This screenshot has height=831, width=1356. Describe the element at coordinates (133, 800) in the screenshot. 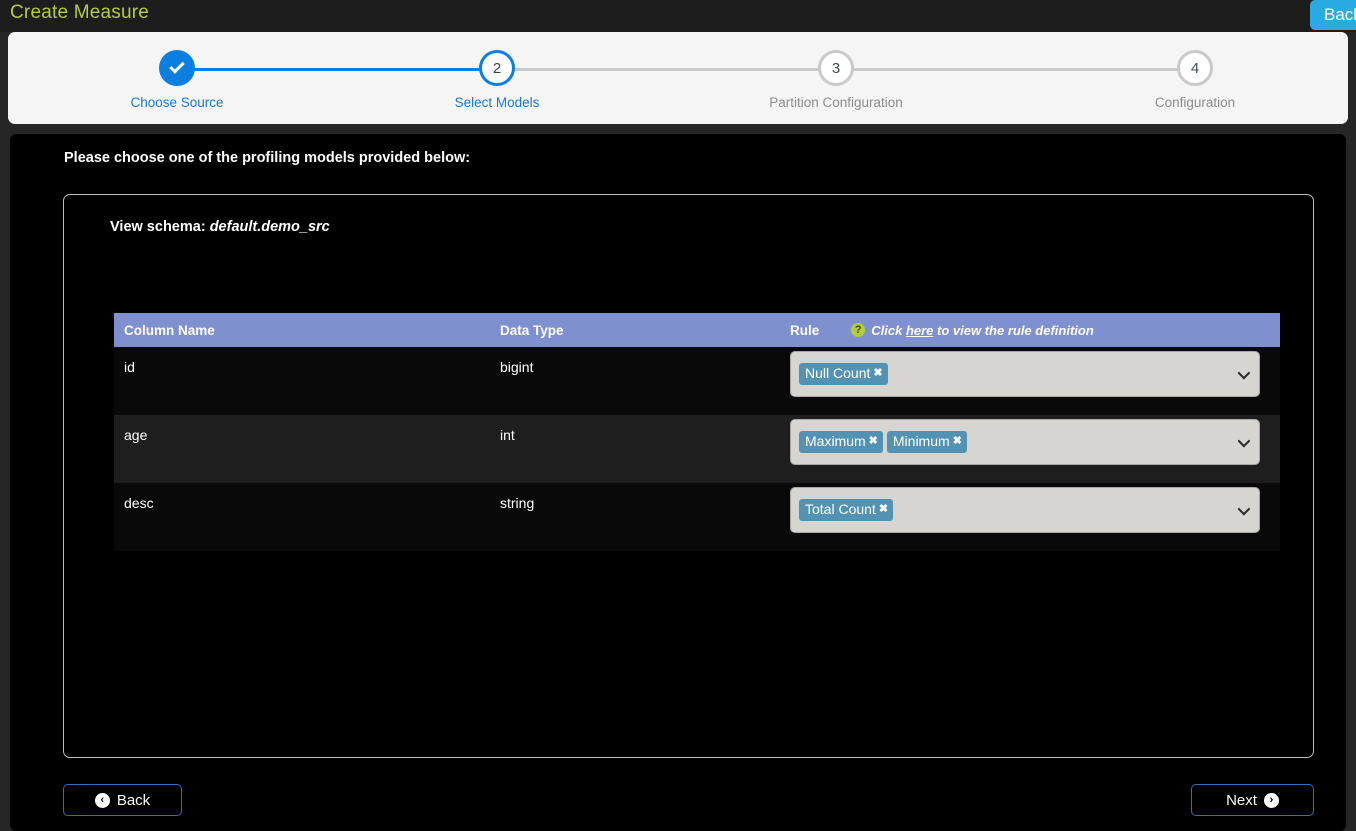

I see `back-button-label: Back` at that location.